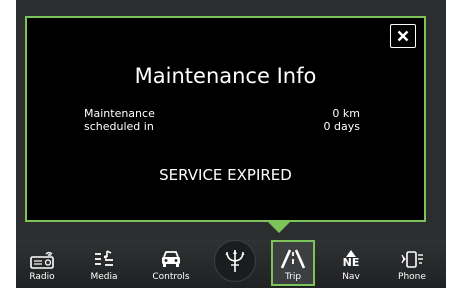 The width and height of the screenshot is (449, 288). I want to click on maintenance-label: Maintenance scheduled in, so click(119, 120).